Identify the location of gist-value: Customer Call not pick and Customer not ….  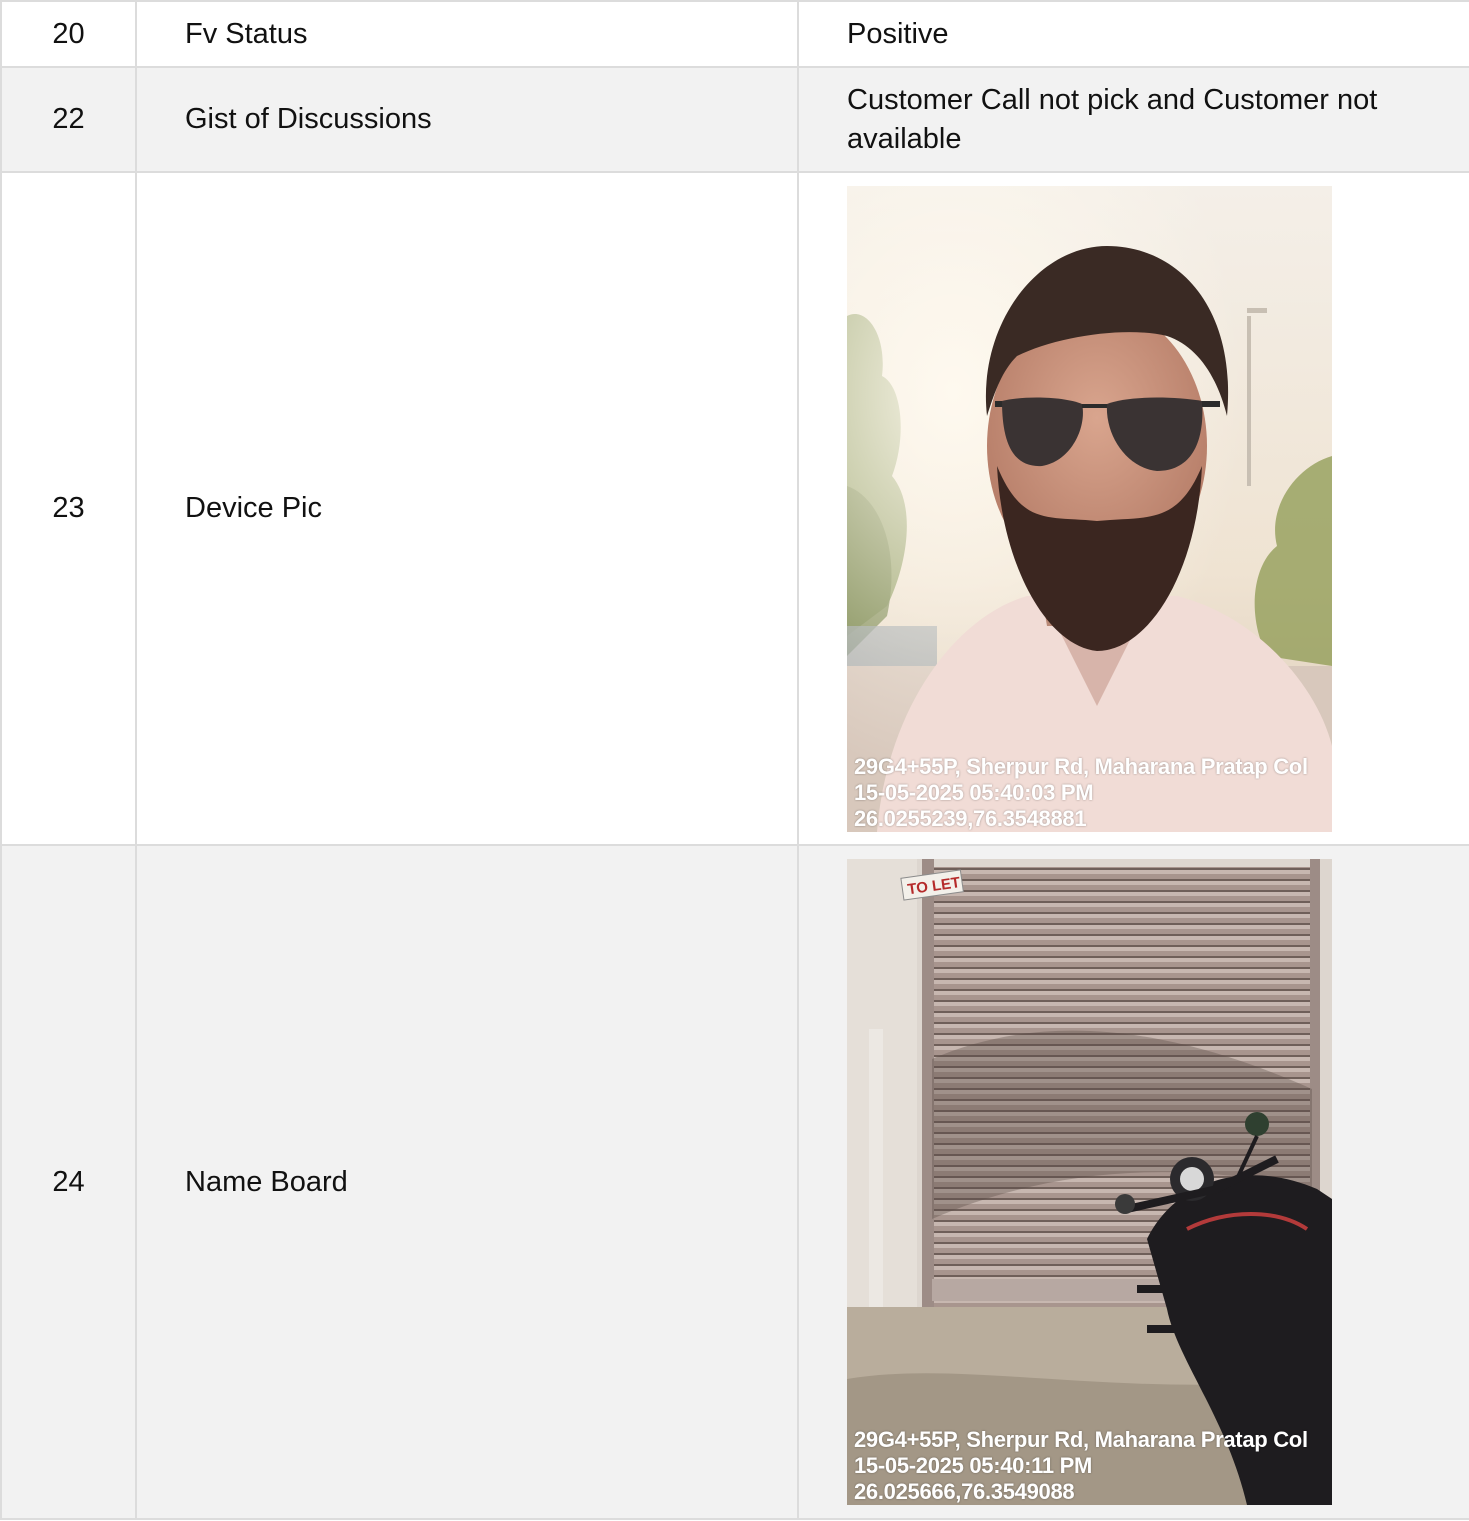
(1133, 119).